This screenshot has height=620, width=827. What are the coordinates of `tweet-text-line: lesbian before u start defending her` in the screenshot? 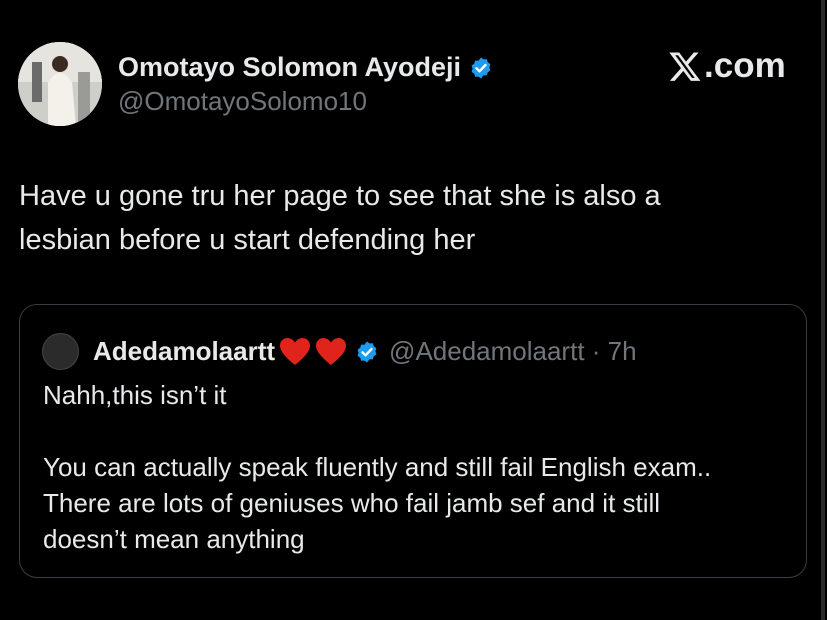 It's located at (247, 240).